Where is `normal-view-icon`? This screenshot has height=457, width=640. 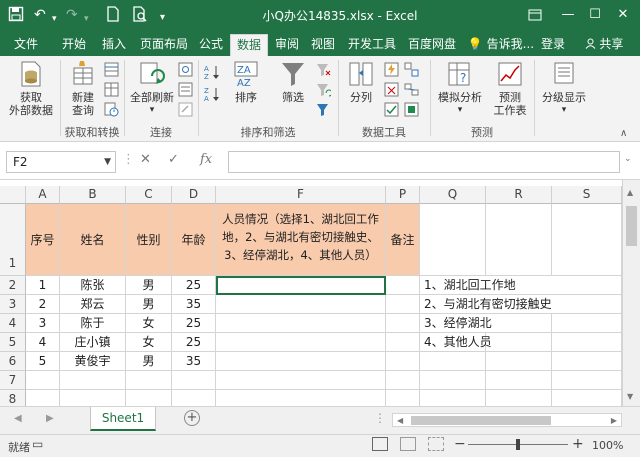
normal-view-icon is located at coordinates (380, 444).